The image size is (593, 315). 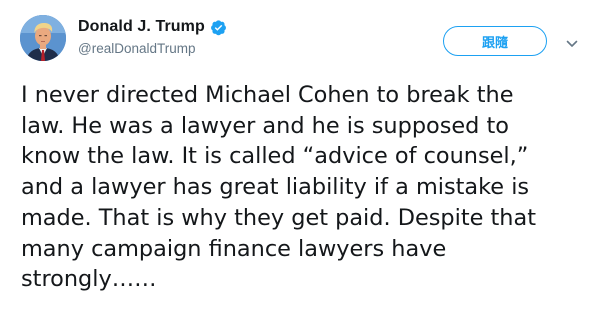 What do you see at coordinates (218, 27) in the screenshot?
I see `verified-badge-icon` at bounding box center [218, 27].